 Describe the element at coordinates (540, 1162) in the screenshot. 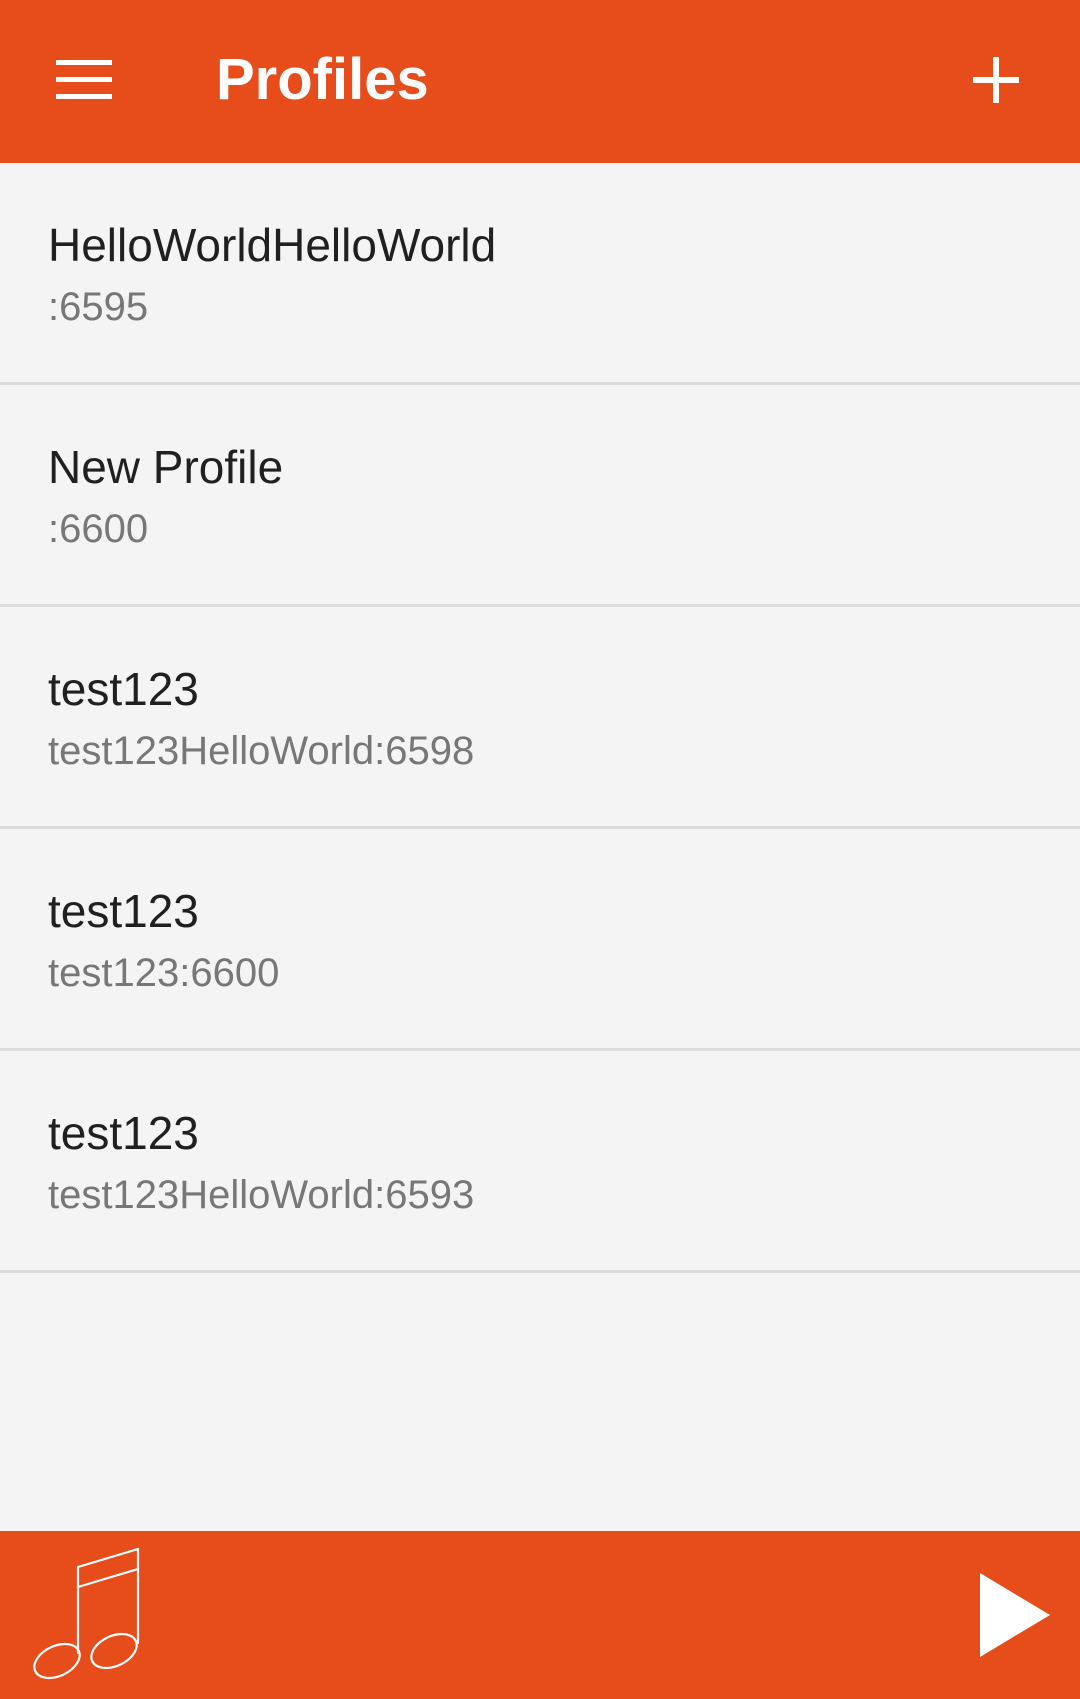

I see `profile-list-item: test123 test123HelloWorld:6593` at that location.